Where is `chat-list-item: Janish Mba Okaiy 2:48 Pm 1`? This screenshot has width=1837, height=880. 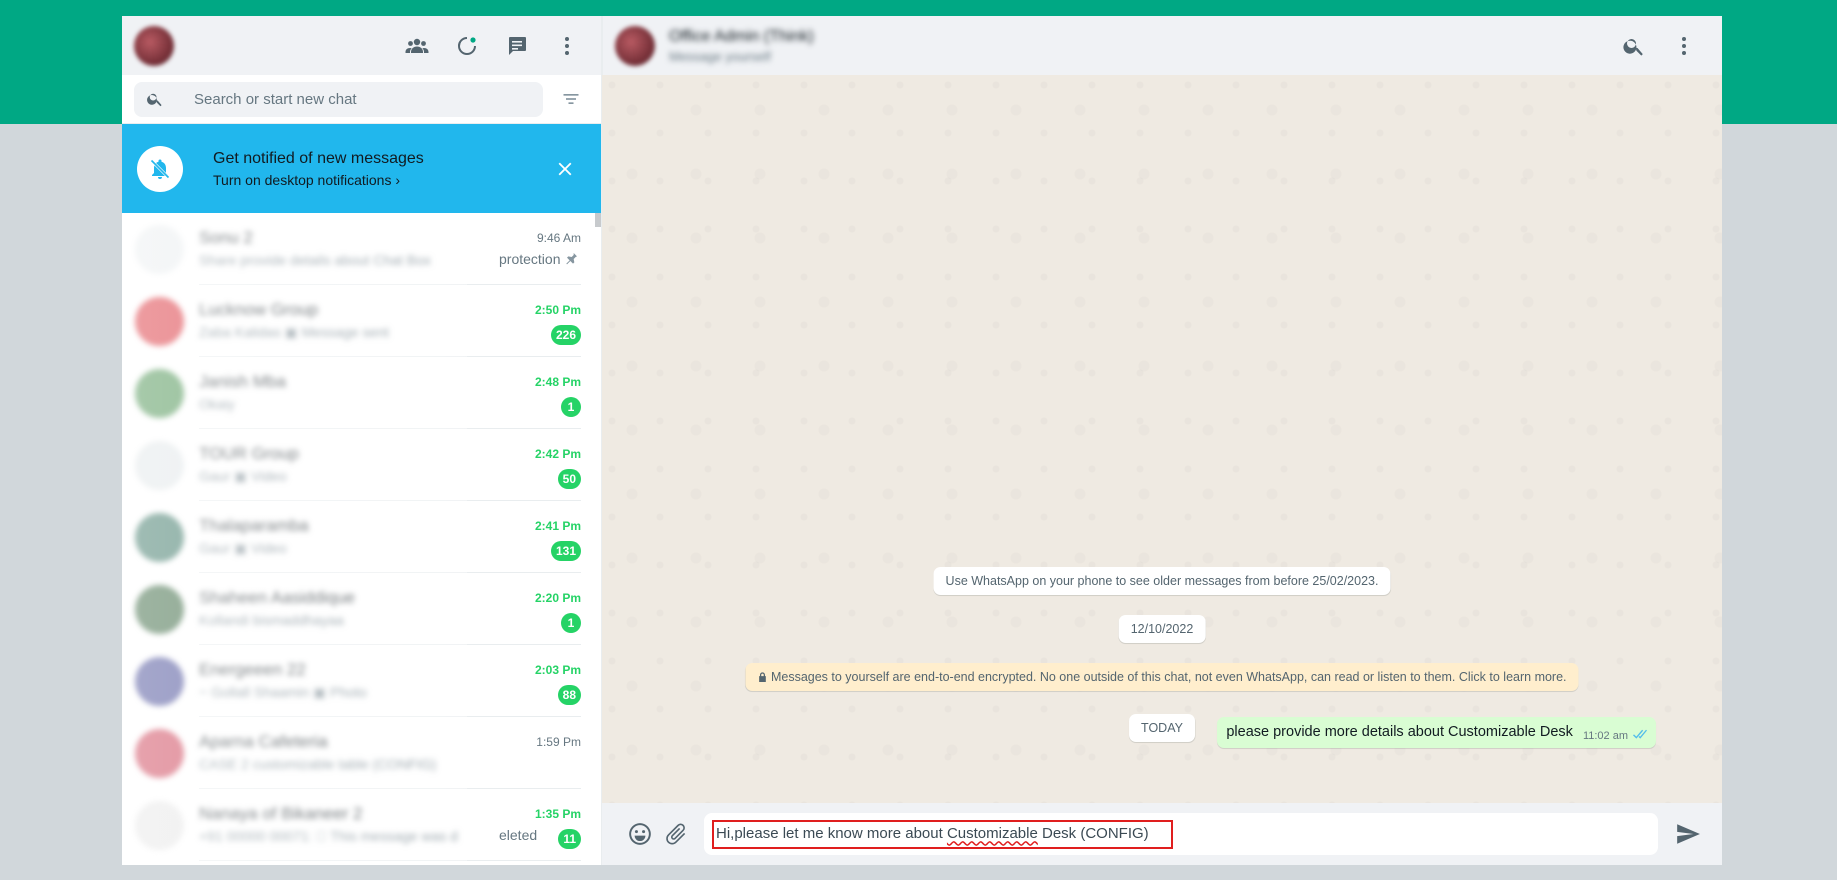
chat-list-item: Janish Mba Okaiy 2:48 Pm 1 is located at coordinates (361, 393).